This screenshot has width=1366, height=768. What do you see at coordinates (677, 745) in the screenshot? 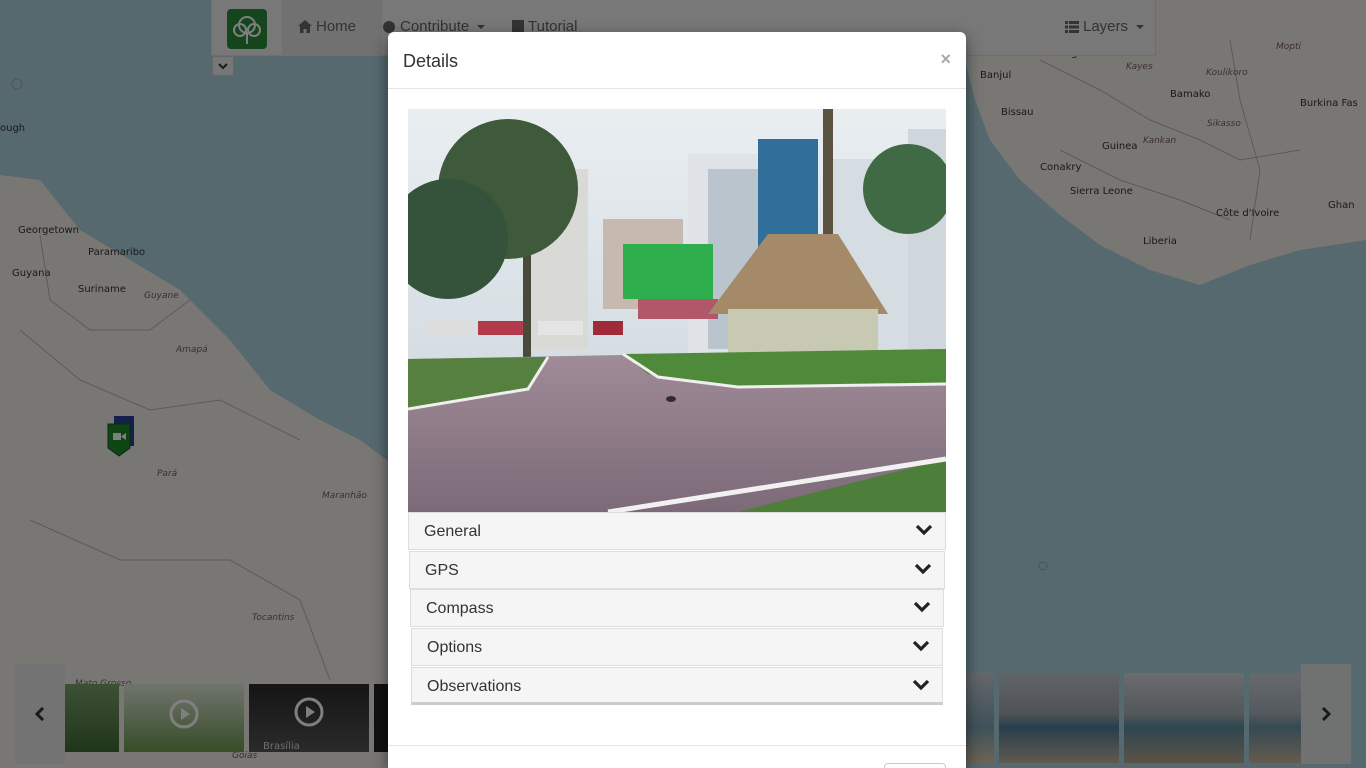
I see `modal-footer-divider` at bounding box center [677, 745].